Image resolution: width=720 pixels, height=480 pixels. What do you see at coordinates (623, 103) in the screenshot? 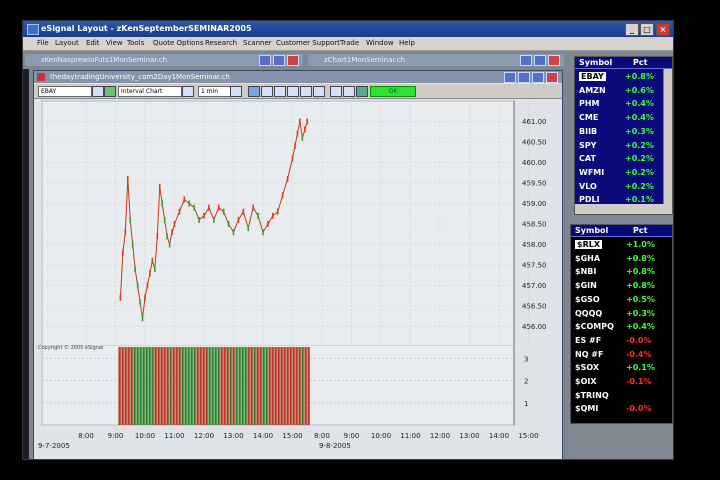
I see `watchlist-row: PHM +0.4%` at bounding box center [623, 103].